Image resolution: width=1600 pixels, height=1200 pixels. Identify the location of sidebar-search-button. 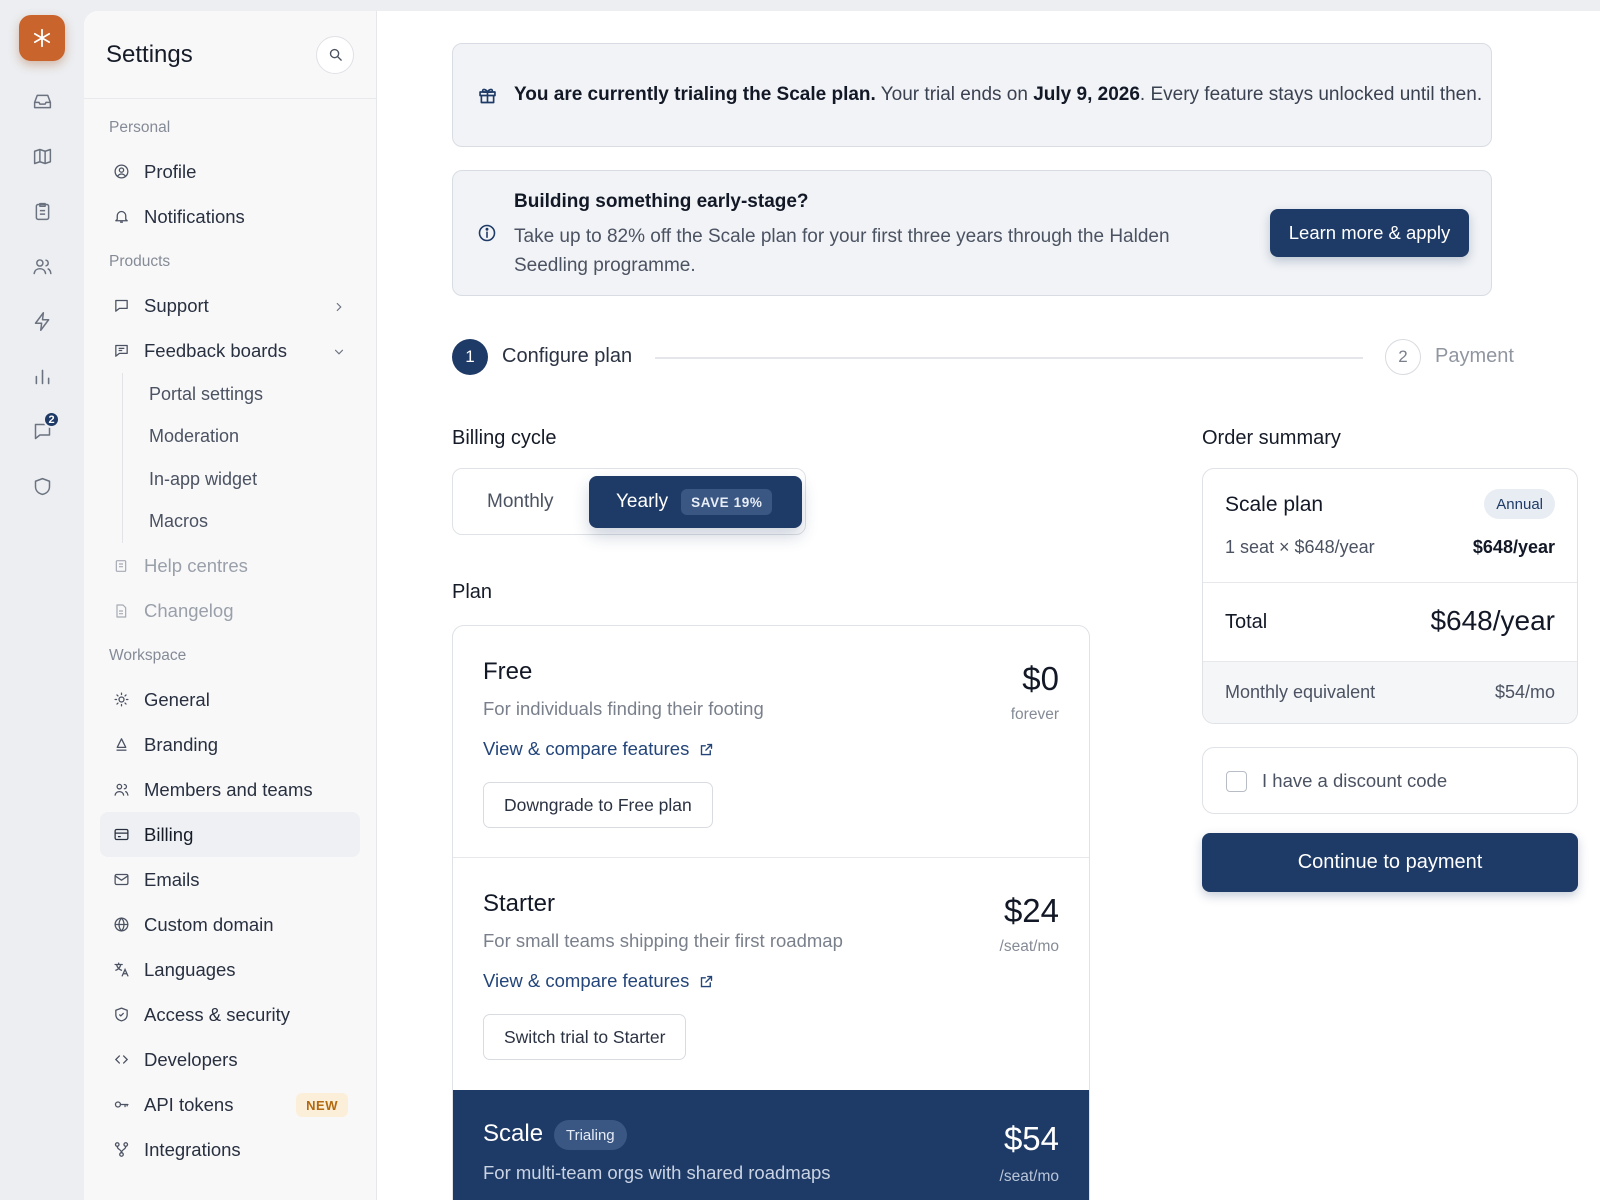
(335, 54).